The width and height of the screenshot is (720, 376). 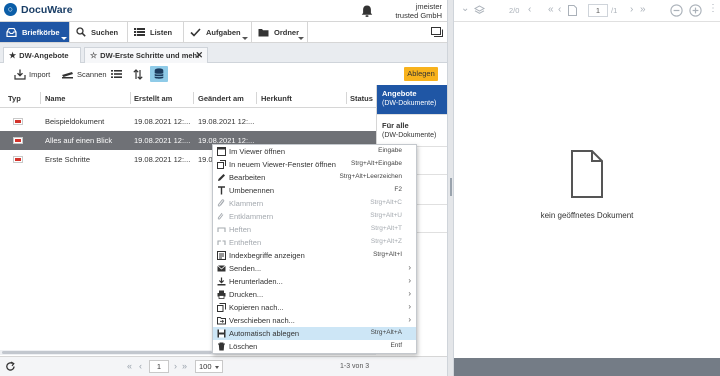 What do you see at coordinates (314, 255) in the screenshot?
I see `menu-item-show-index: Indexbegriffe anzeigen Strg+Alt+I` at bounding box center [314, 255].